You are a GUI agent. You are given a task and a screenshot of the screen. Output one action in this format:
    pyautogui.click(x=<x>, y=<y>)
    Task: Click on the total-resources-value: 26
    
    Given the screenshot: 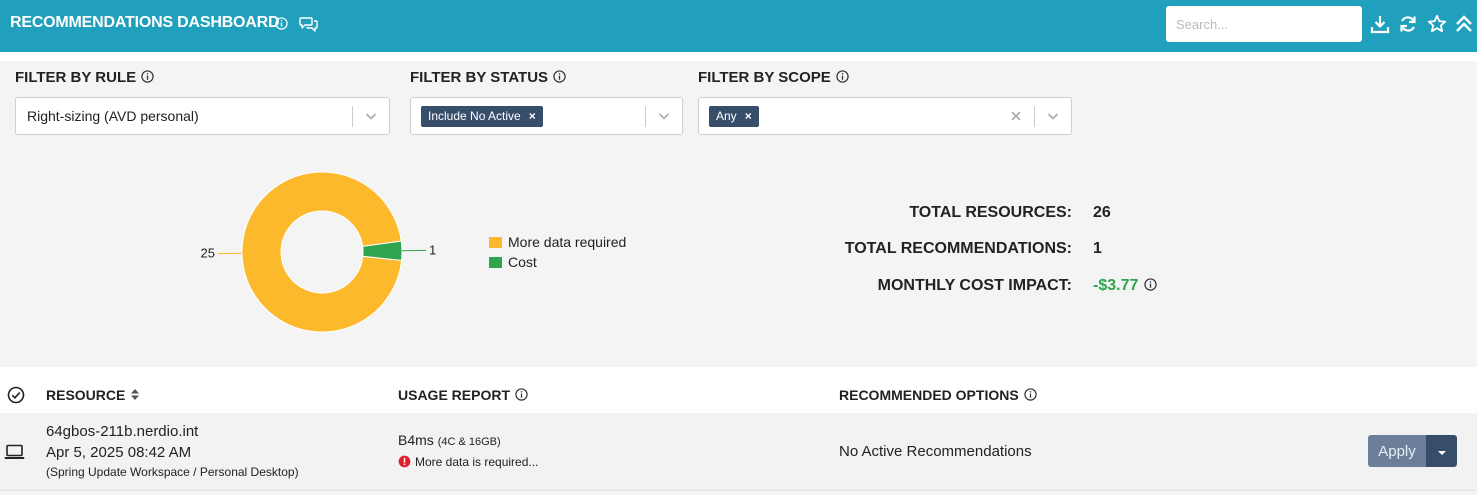 What is the action you would take?
    pyautogui.click(x=1102, y=212)
    